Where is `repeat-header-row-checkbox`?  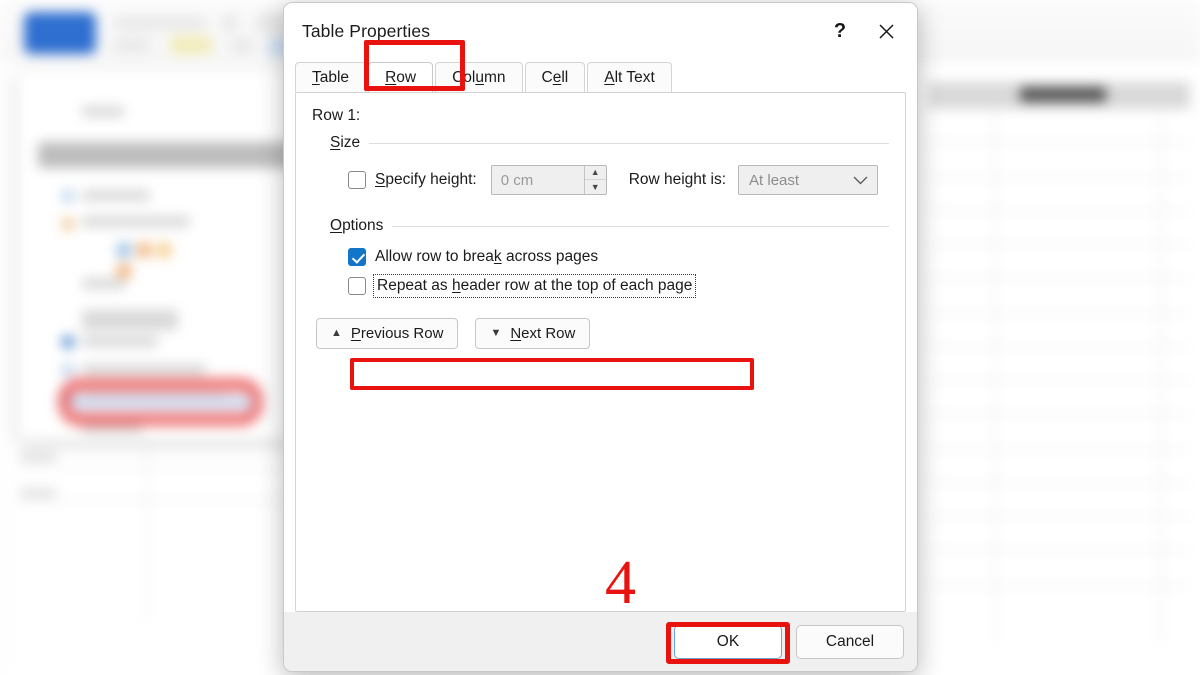 repeat-header-row-checkbox is located at coordinates (357, 286).